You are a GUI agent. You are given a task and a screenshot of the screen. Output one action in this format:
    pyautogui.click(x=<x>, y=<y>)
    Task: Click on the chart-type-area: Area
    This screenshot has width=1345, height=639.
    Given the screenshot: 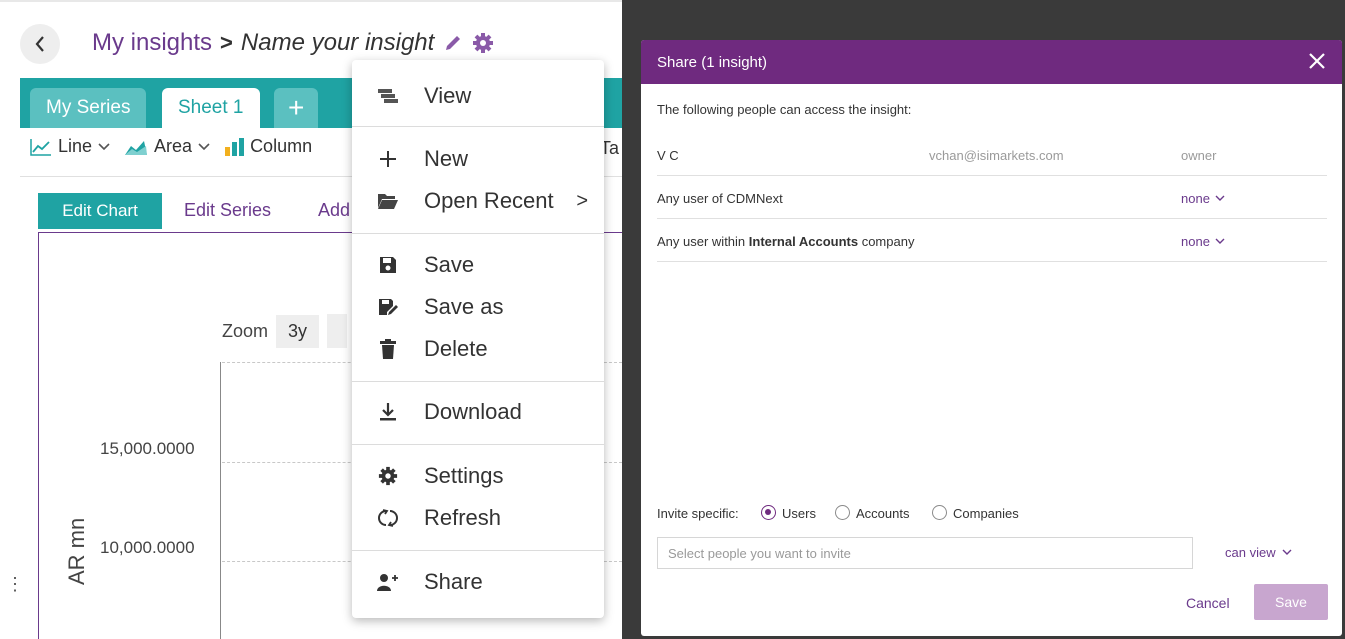 What is the action you would take?
    pyautogui.click(x=167, y=146)
    